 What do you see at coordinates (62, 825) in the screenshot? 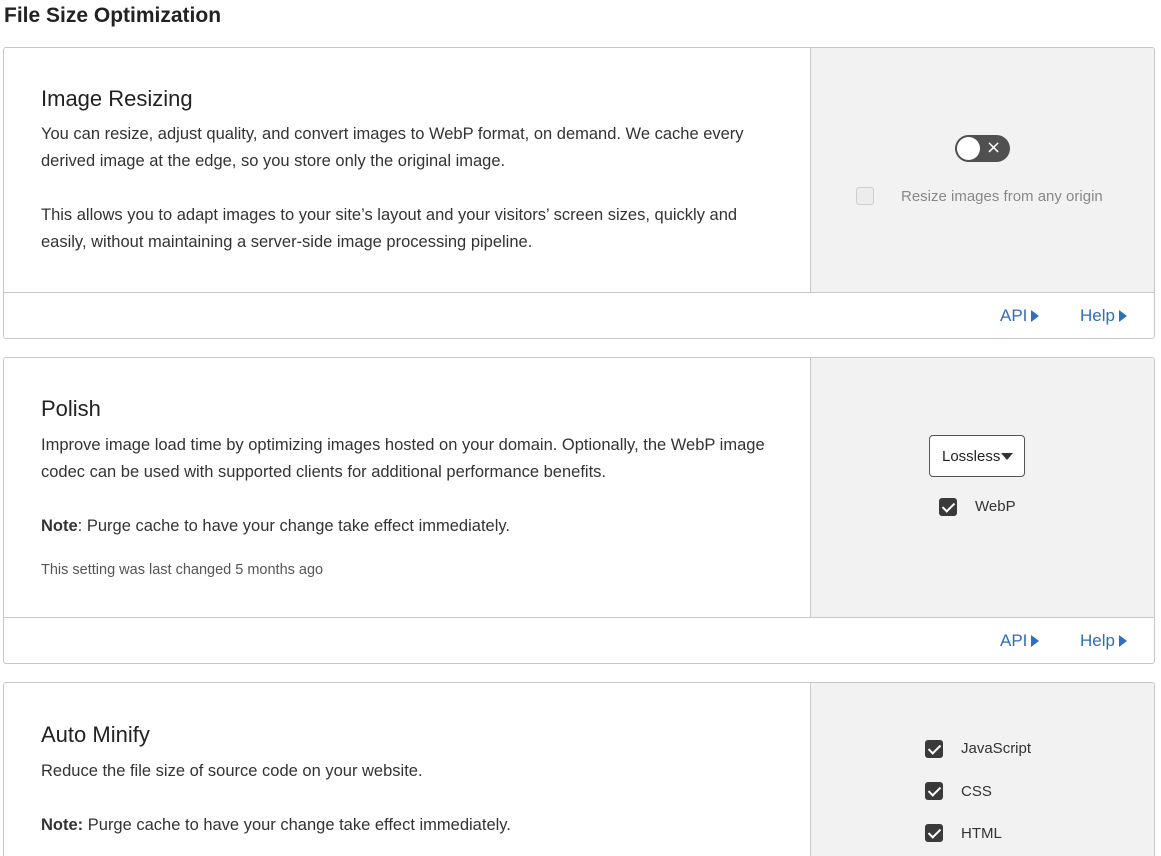
I see `note-label: Note:` at bounding box center [62, 825].